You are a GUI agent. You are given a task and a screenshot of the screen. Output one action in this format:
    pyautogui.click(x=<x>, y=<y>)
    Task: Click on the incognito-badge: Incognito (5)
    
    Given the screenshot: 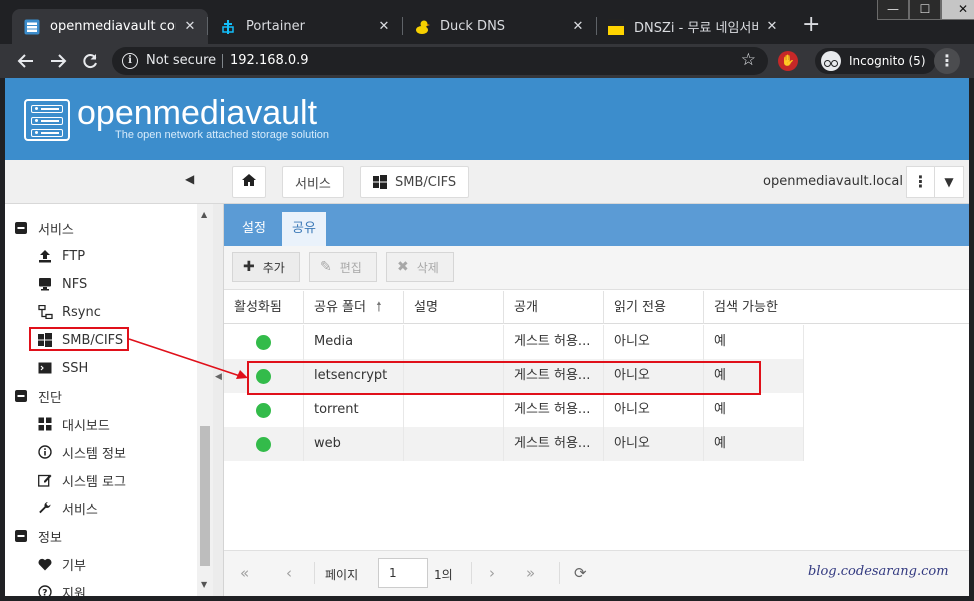 What is the action you would take?
    pyautogui.click(x=875, y=61)
    